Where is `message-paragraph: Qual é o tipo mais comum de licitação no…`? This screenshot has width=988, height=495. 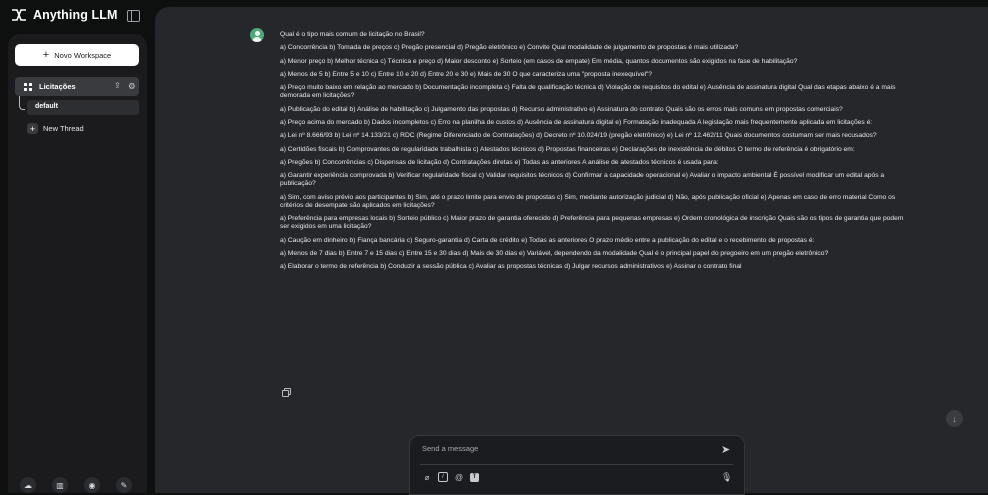
message-paragraph: Qual é o tipo mais comum de licitação no… is located at coordinates (352, 34).